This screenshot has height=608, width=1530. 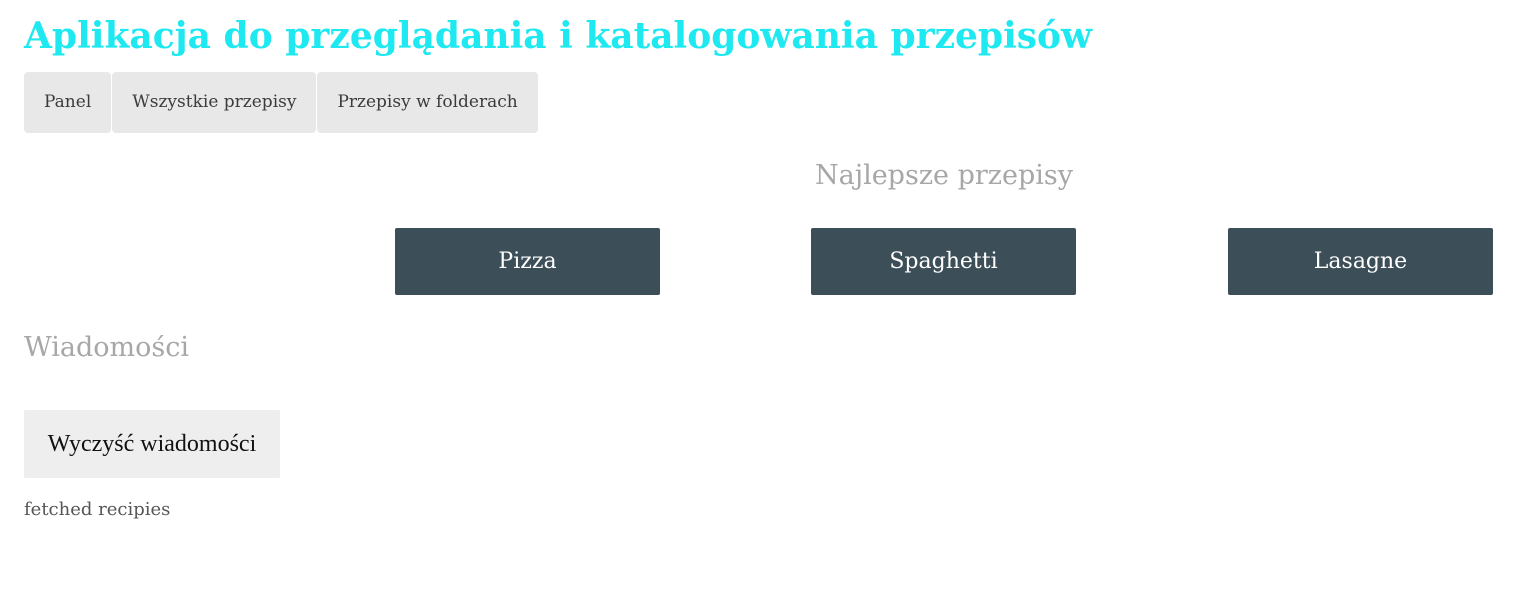 What do you see at coordinates (944, 175) in the screenshot?
I see `top-recipes-title: Najlepsze przepisy` at bounding box center [944, 175].